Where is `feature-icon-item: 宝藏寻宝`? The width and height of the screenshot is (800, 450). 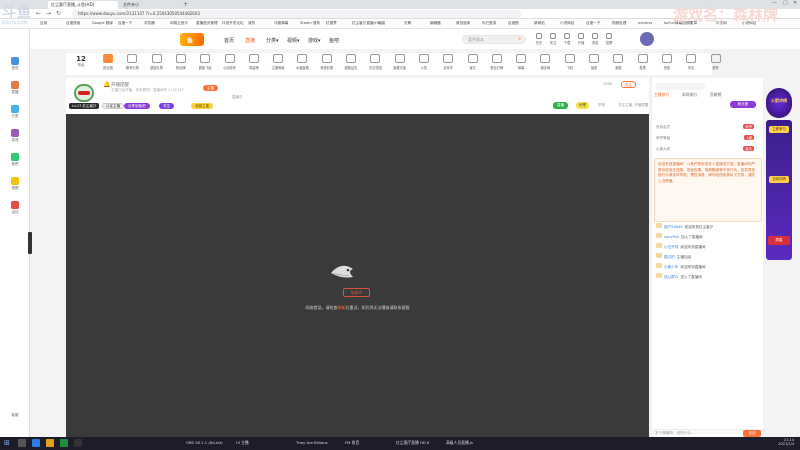 feature-icon-item: 宝藏寻宝 is located at coordinates (400, 62).